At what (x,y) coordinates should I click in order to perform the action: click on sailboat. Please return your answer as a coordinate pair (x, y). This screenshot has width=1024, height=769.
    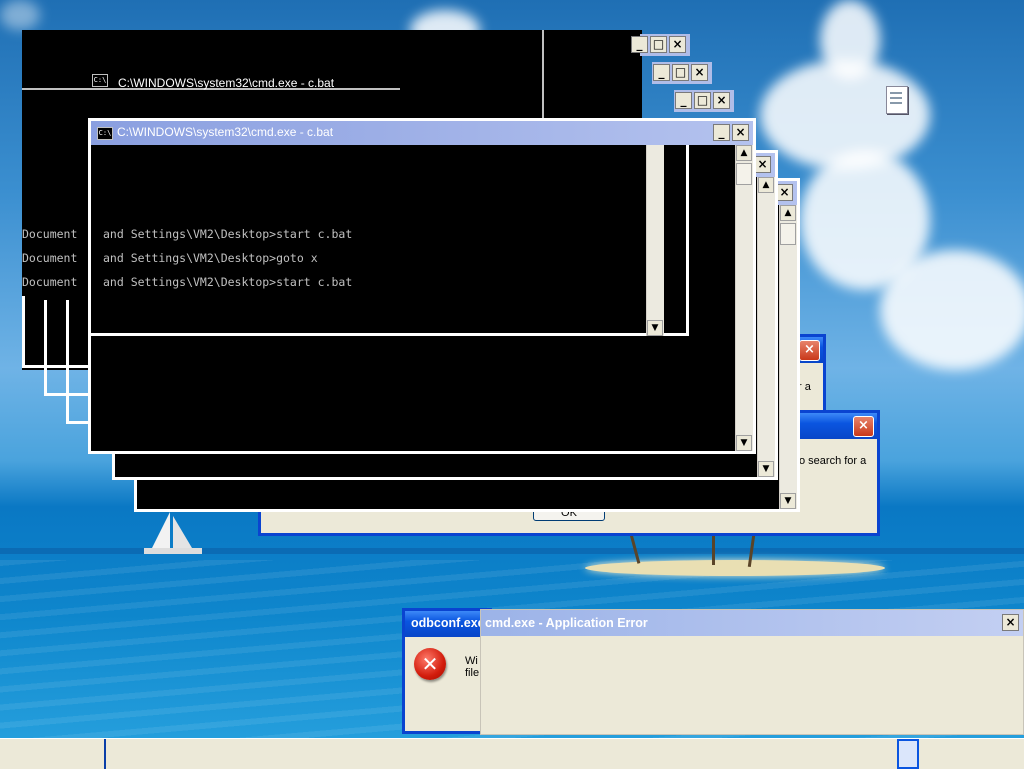
    Looking at the image, I should click on (173, 533).